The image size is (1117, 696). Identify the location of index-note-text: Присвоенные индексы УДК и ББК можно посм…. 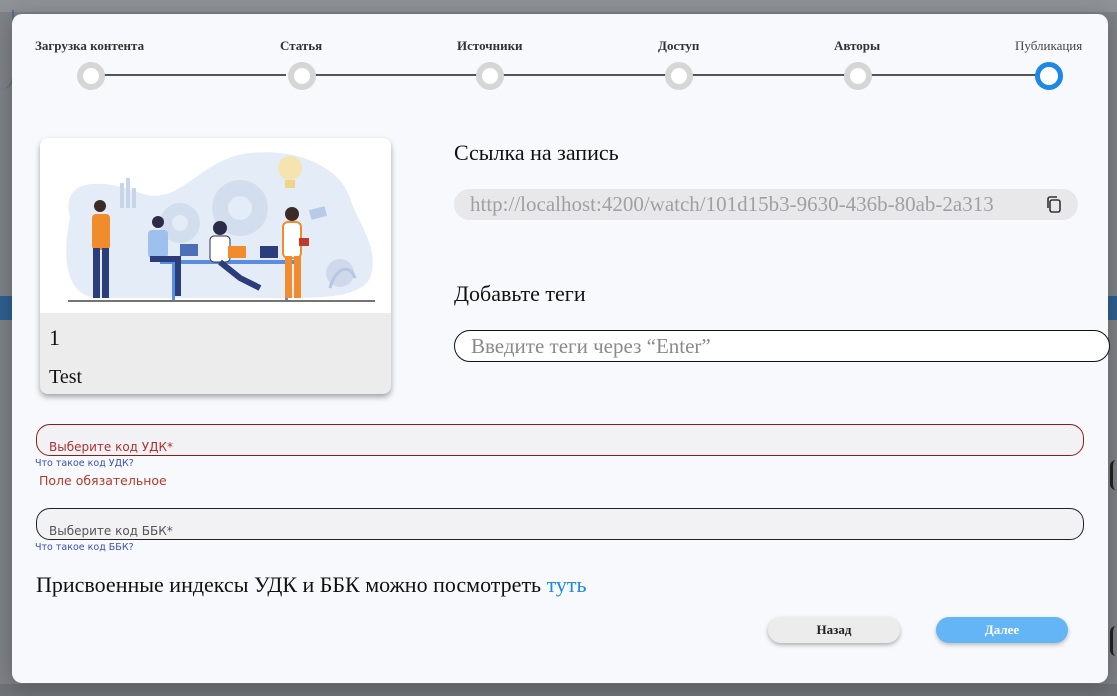
(291, 584).